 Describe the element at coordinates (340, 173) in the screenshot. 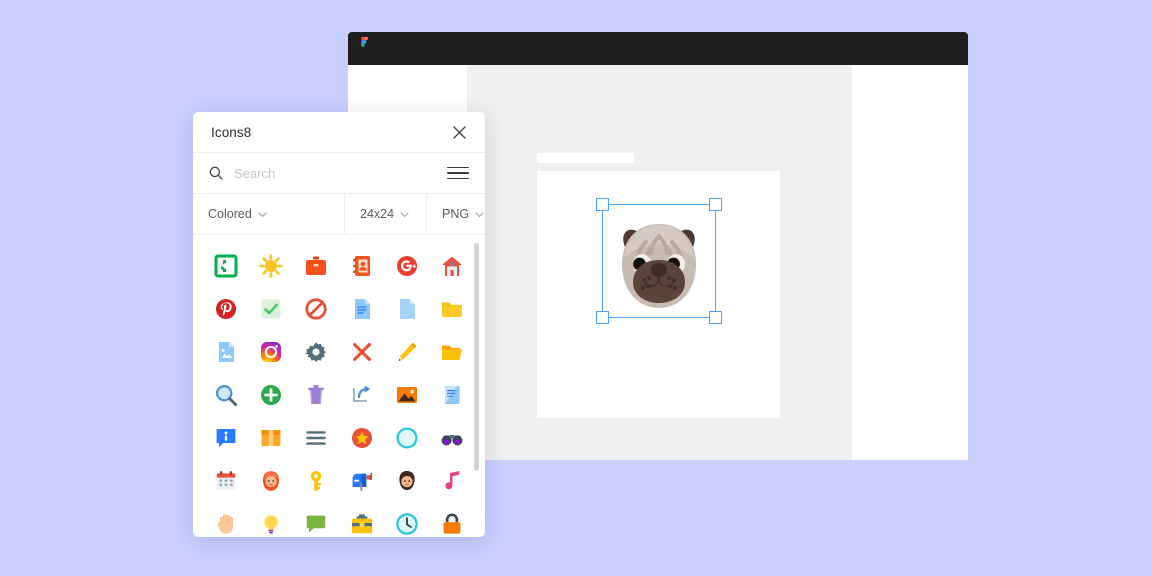

I see `search-input` at that location.